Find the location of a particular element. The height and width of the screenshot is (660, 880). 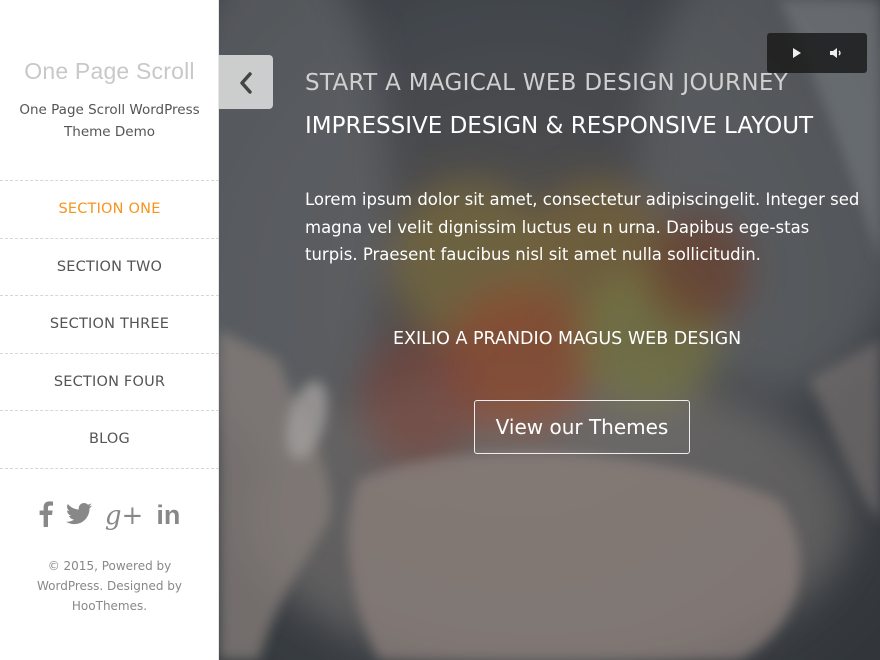

facebook-icon is located at coordinates (46, 515).